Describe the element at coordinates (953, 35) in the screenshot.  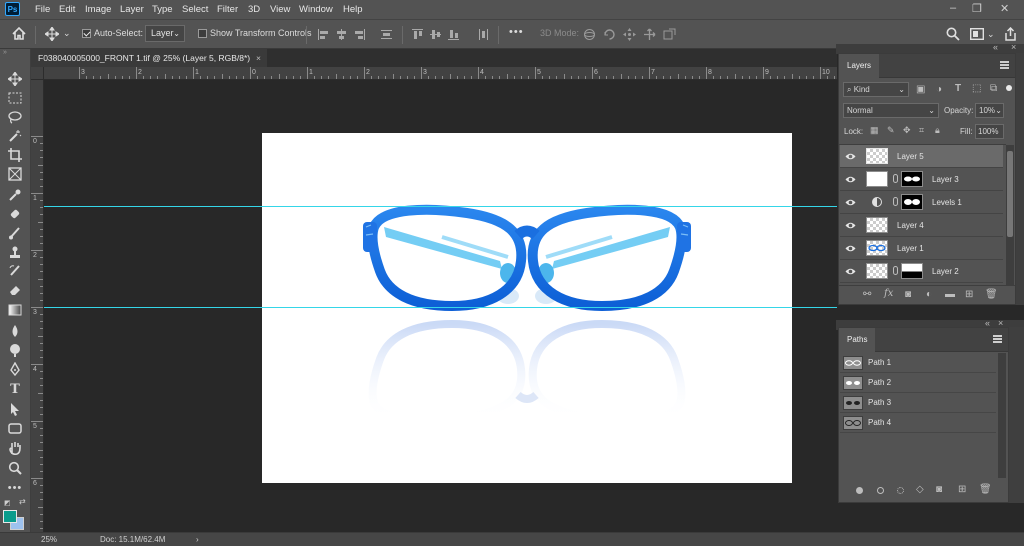
I see `search-icon` at that location.